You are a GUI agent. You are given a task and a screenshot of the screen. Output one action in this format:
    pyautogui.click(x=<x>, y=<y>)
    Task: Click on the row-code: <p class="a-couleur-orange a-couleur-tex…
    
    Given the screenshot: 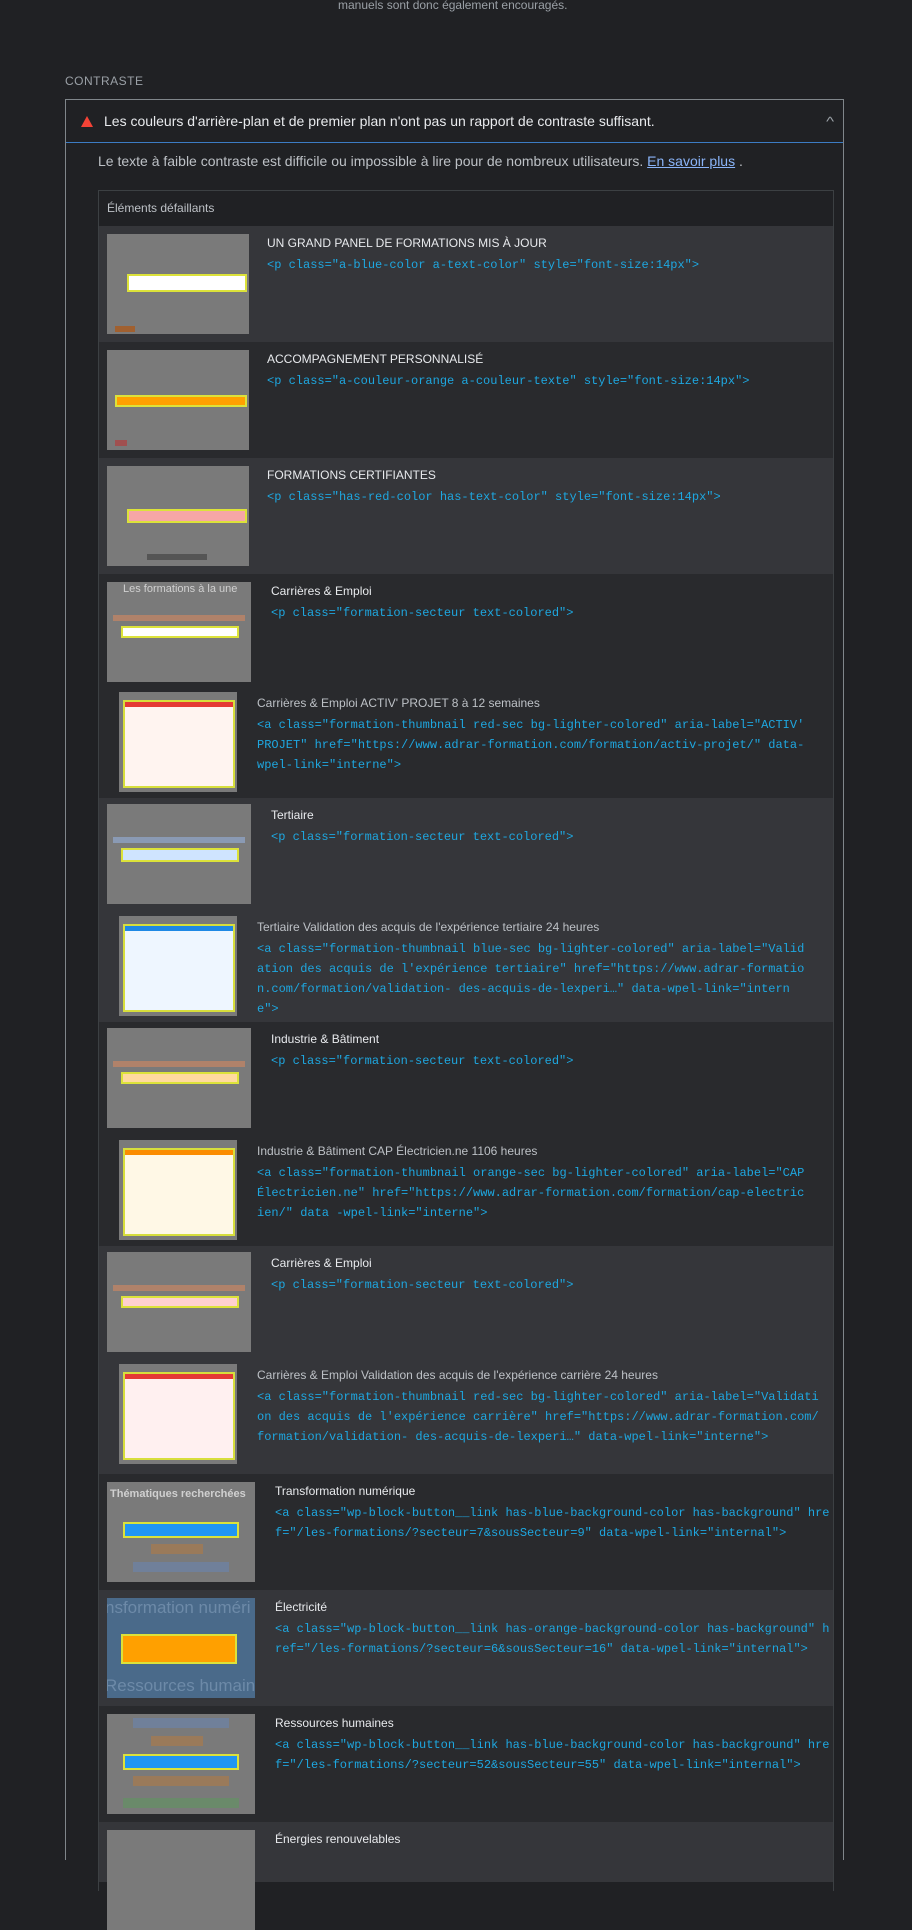 What is the action you would take?
    pyautogui.click(x=550, y=381)
    